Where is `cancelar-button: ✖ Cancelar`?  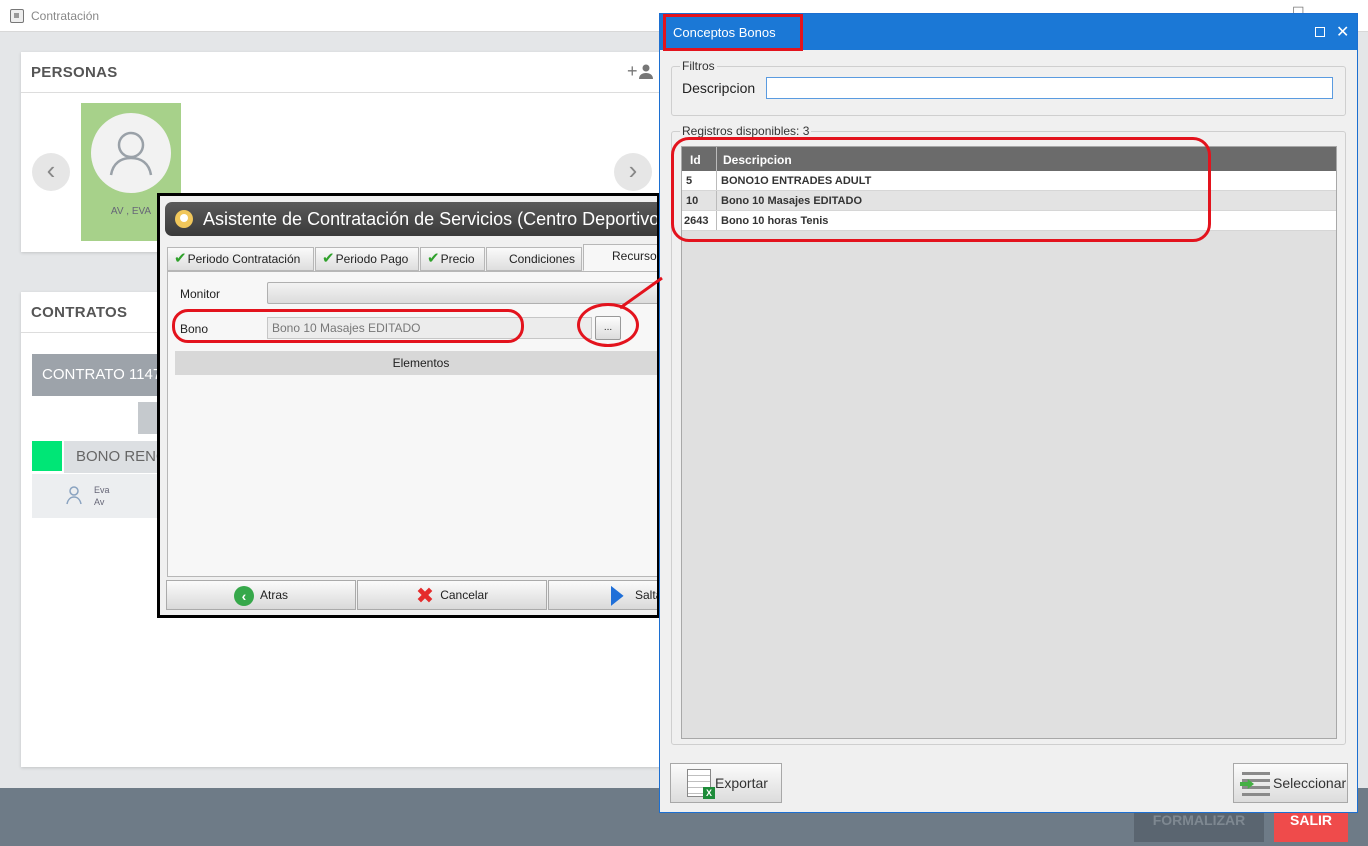
cancelar-button: ✖ Cancelar is located at coordinates (452, 595).